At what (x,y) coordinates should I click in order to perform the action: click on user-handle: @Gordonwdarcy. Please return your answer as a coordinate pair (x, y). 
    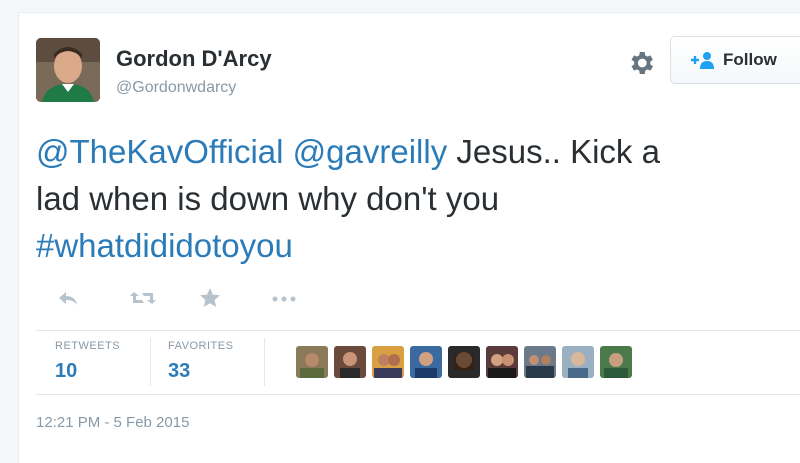
    Looking at the image, I should click on (176, 88).